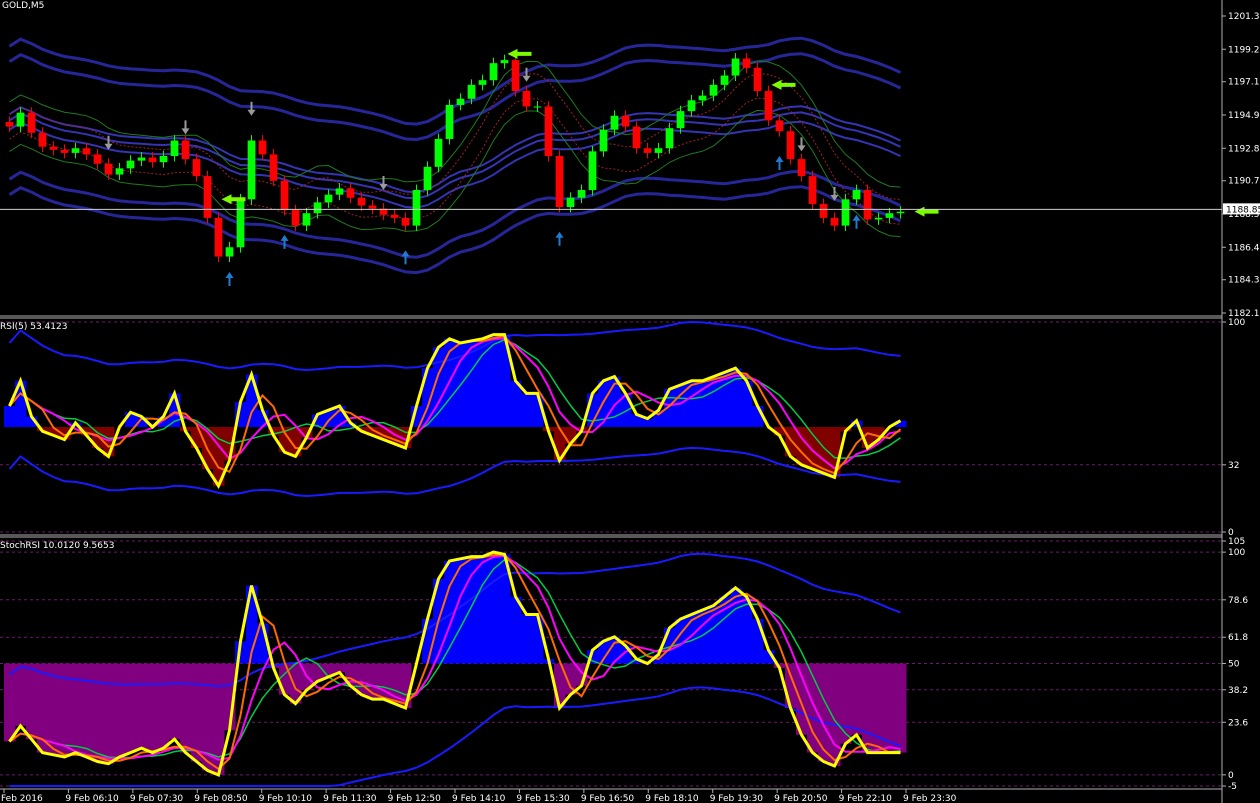 This screenshot has height=803, width=1260. What do you see at coordinates (1234, 665) in the screenshot?
I see `level-label: 50` at bounding box center [1234, 665].